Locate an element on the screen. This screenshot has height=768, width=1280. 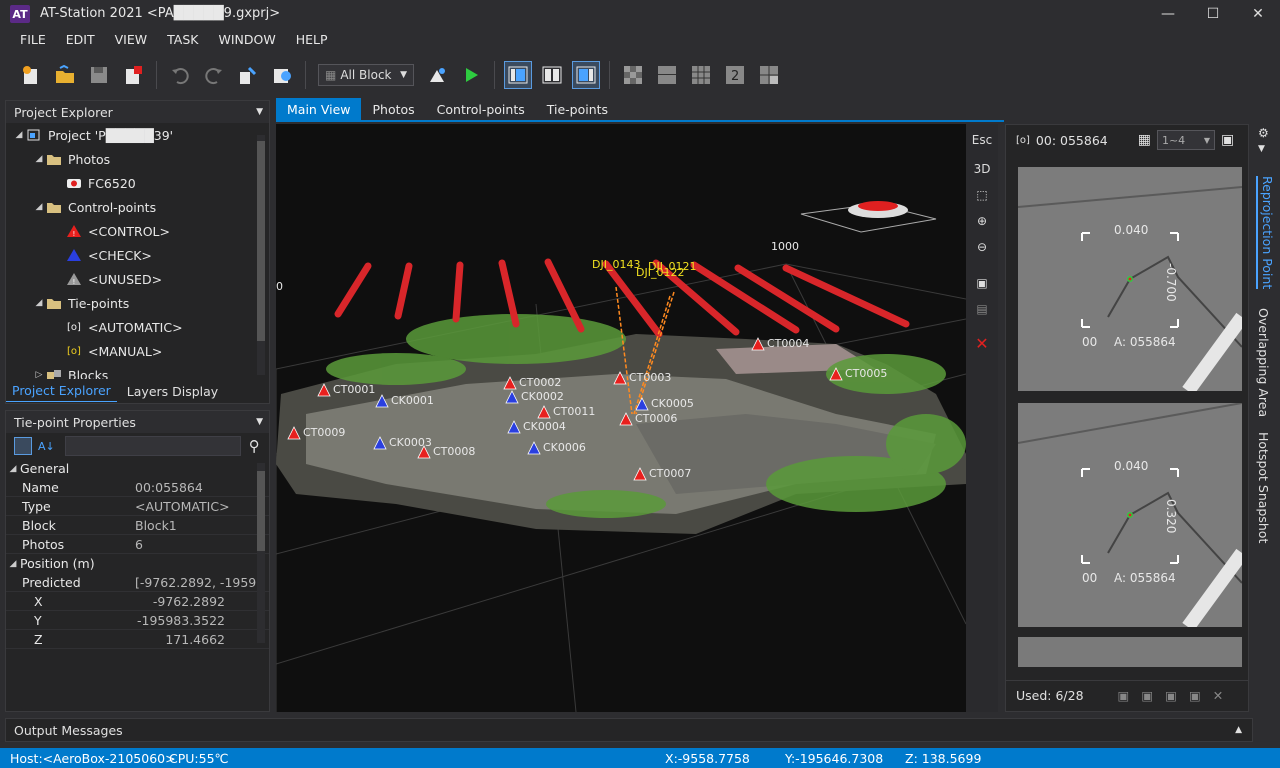
search-icon: ⚲ is located at coordinates (254, 446).